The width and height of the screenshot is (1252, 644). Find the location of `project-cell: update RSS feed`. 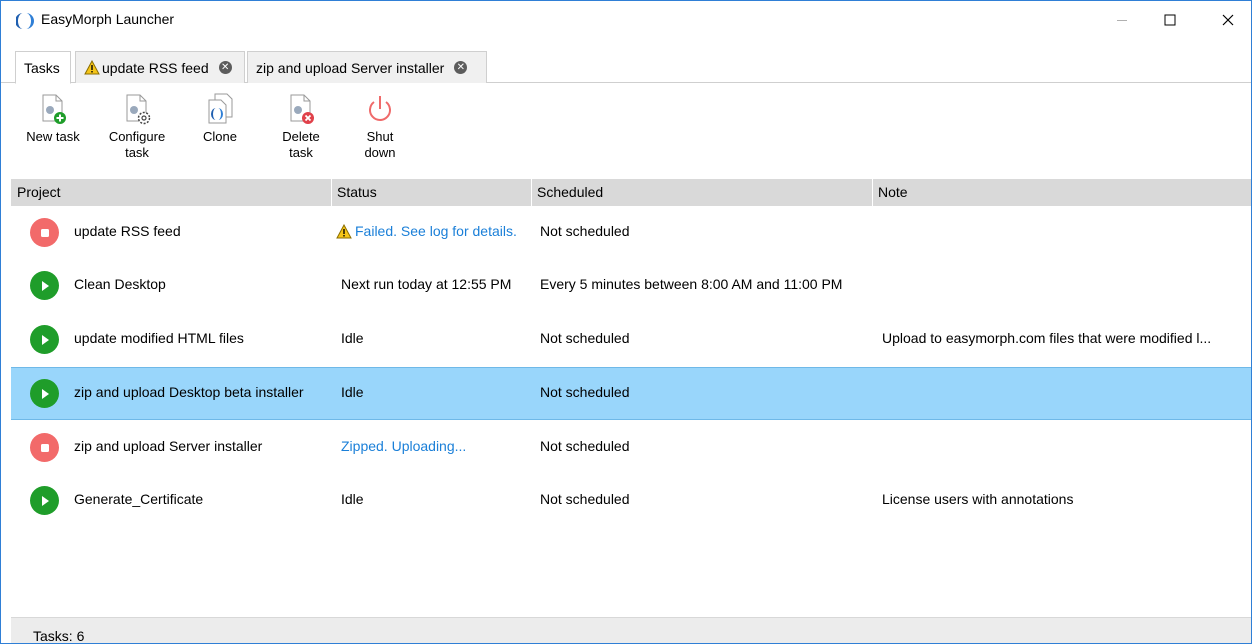

project-cell: update RSS feed is located at coordinates (127, 231).